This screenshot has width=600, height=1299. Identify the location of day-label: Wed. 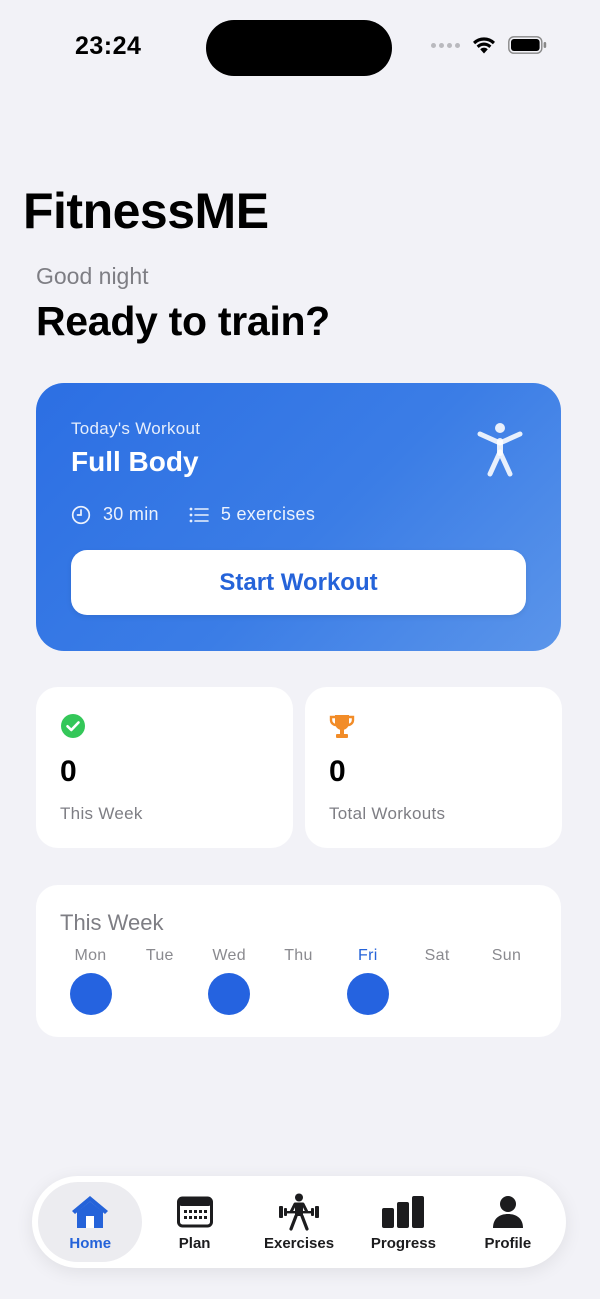
(229, 955).